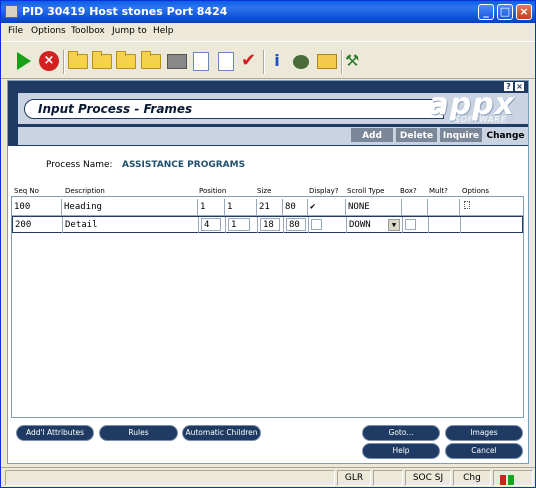  What do you see at coordinates (126, 60) in the screenshot?
I see `folder-edit-icon` at bounding box center [126, 60].